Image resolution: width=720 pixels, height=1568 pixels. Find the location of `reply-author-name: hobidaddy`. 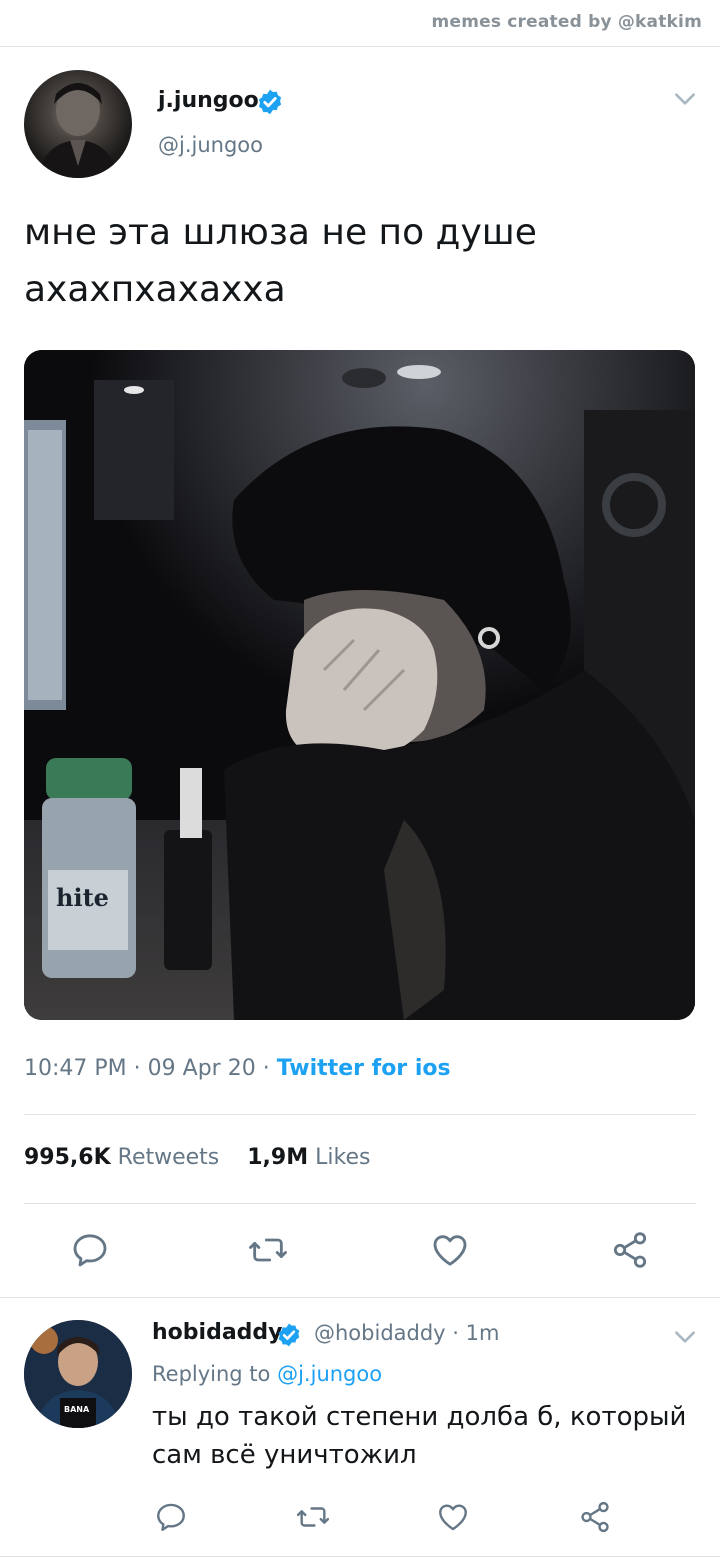

reply-author-name: hobidaddy is located at coordinates (217, 1332).